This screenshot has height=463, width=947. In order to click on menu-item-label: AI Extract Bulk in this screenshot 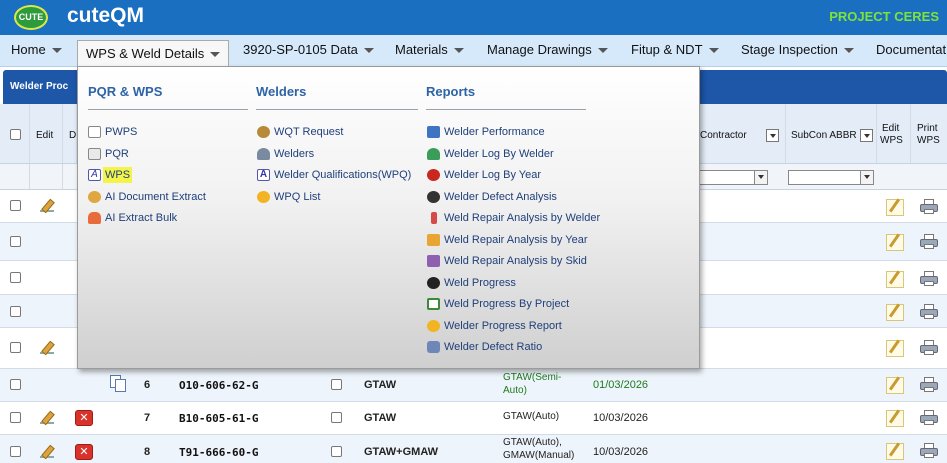, I will do `click(141, 218)`.